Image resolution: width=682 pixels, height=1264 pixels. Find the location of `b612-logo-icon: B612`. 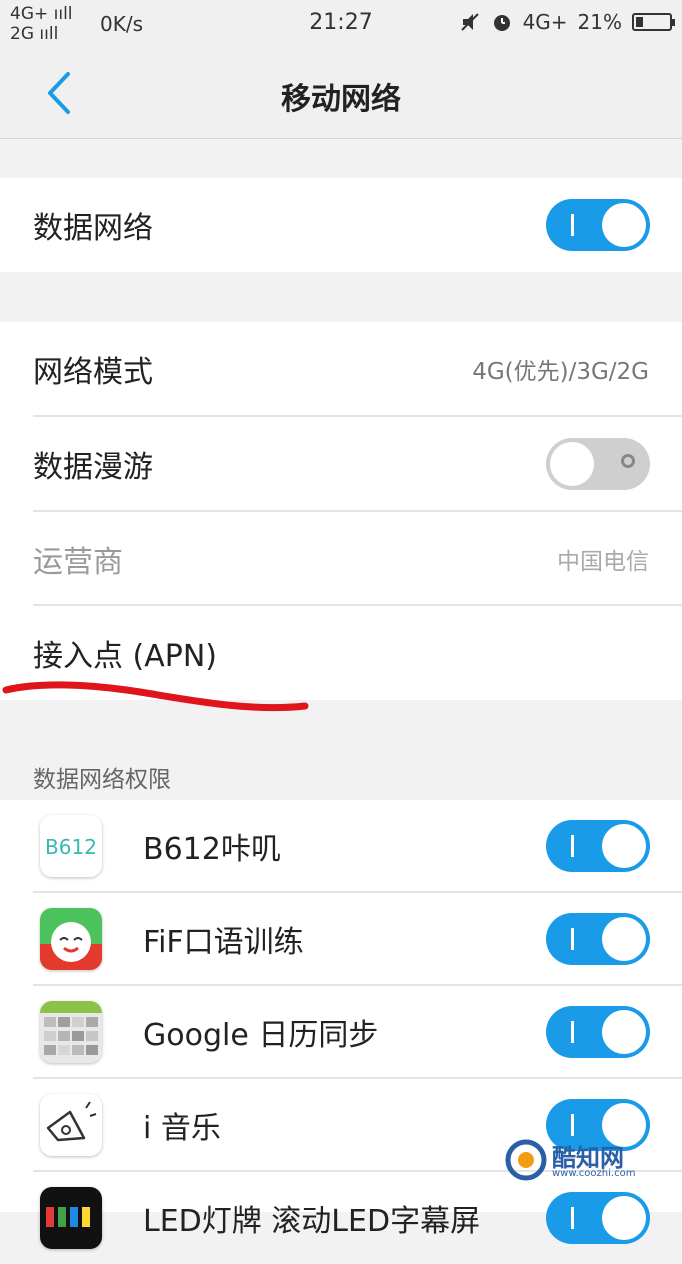

b612-logo-icon: B612 is located at coordinates (71, 847).